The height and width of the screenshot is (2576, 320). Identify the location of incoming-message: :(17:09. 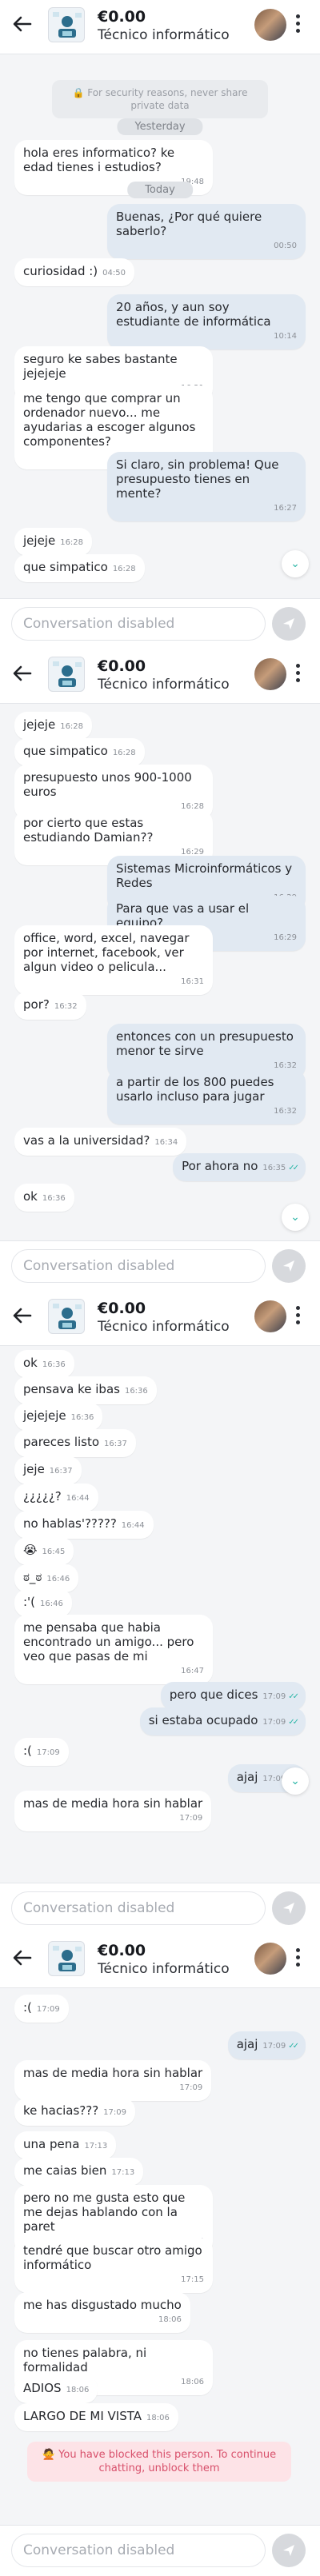
(41, 2009).